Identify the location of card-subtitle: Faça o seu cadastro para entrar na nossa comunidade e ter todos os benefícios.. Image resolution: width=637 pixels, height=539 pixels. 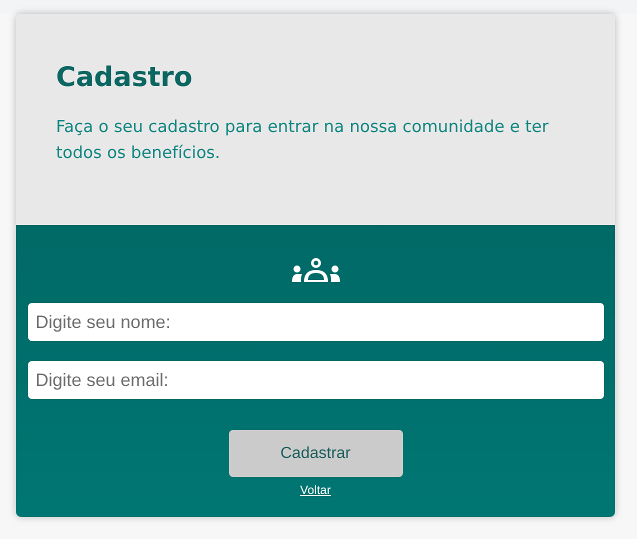
(303, 140).